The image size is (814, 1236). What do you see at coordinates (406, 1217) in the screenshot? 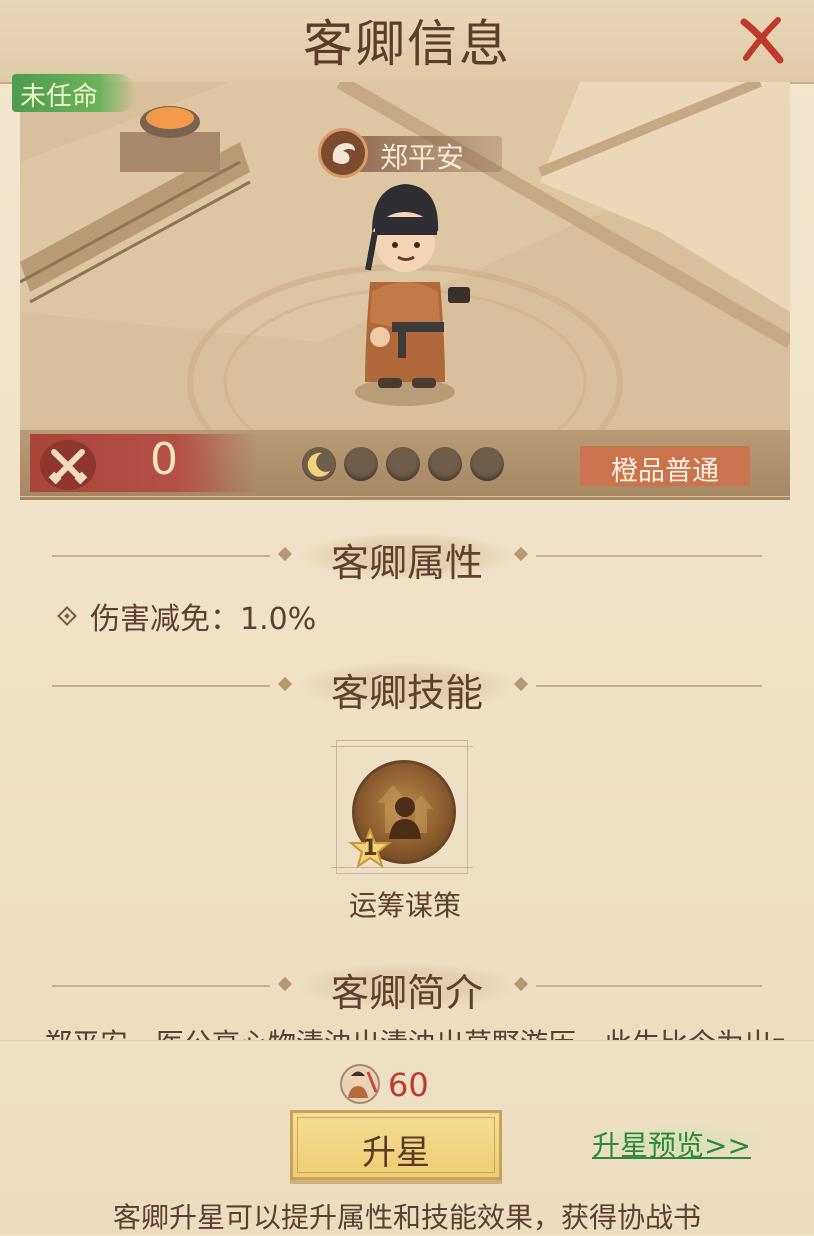
I see `upgrade-hint: 客卿升星可以提升属性和技能效果，获得协战书` at bounding box center [406, 1217].